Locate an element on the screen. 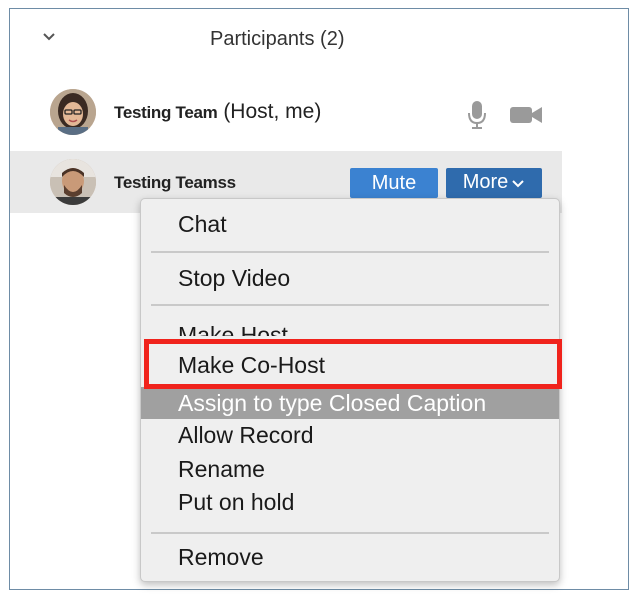  menu-item-make-co-host: Make Co-Host is located at coordinates (350, 365).